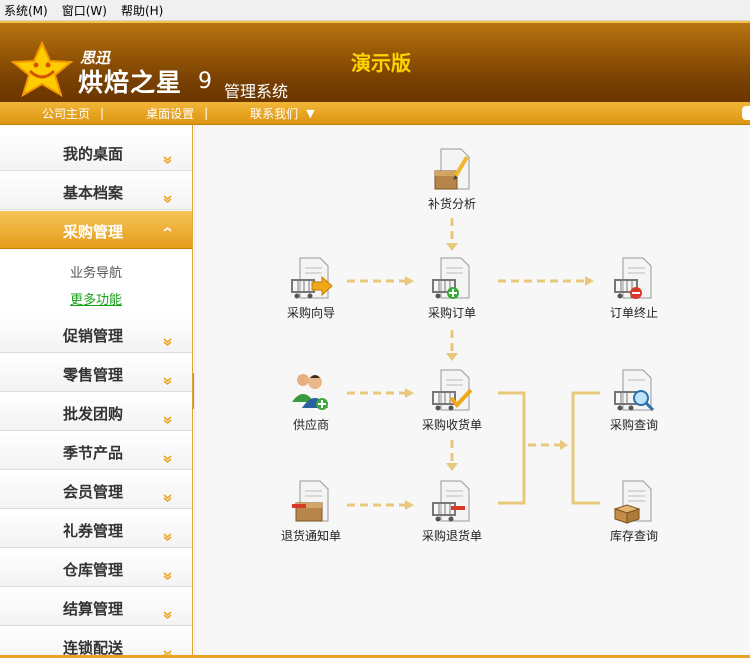 The width and height of the screenshot is (750, 658). Describe the element at coordinates (451, 204) in the screenshot. I see `node-label: 补货分析` at that location.